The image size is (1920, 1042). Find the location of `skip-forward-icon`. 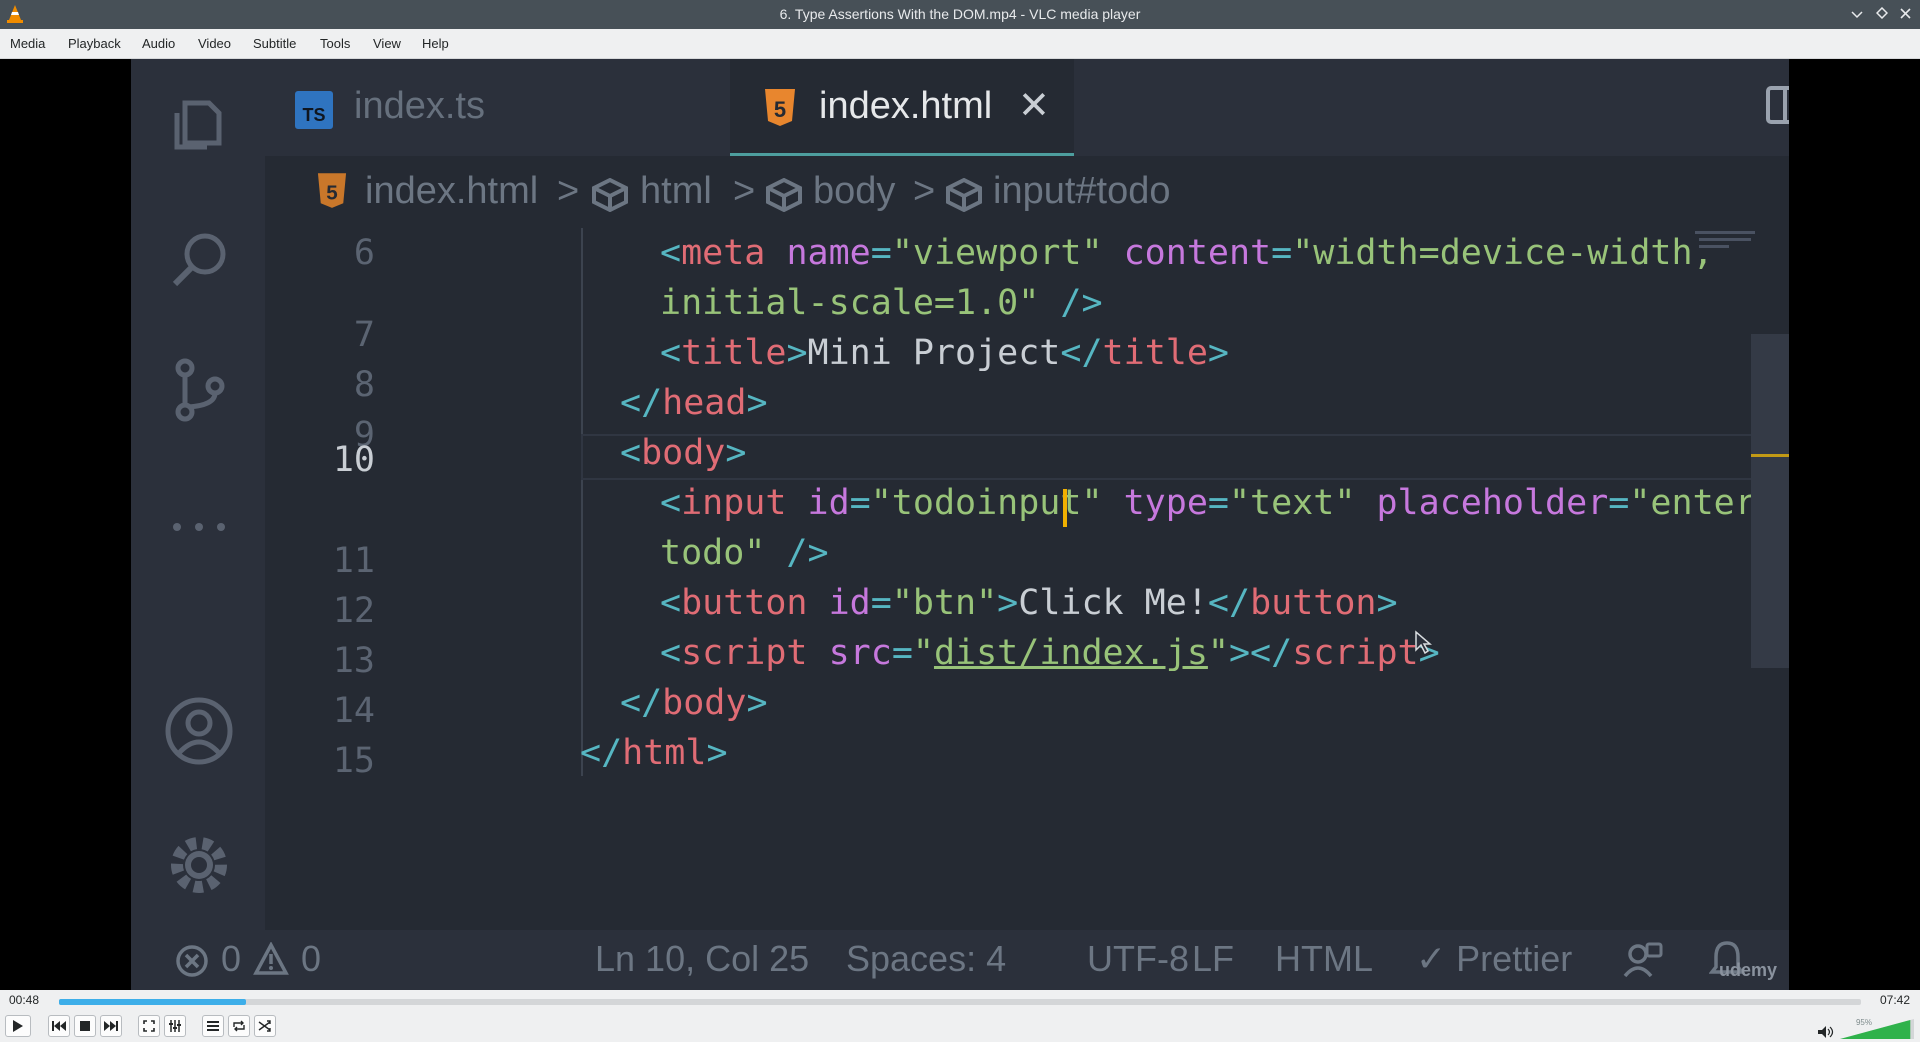

skip-forward-icon is located at coordinates (111, 1026).